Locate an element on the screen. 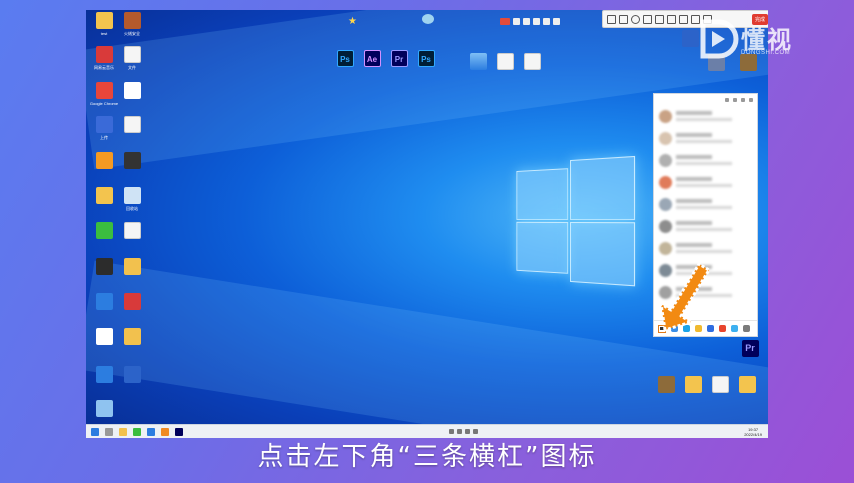 The height and width of the screenshot is (483, 854). undo-icon is located at coordinates (683, 19).